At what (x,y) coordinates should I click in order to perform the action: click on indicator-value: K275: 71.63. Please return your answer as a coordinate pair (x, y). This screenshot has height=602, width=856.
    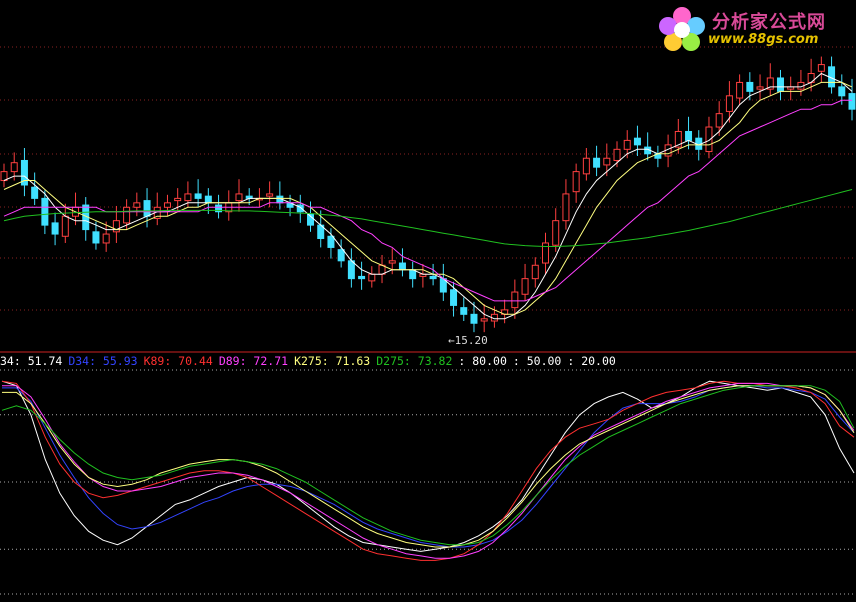
    Looking at the image, I should click on (332, 361).